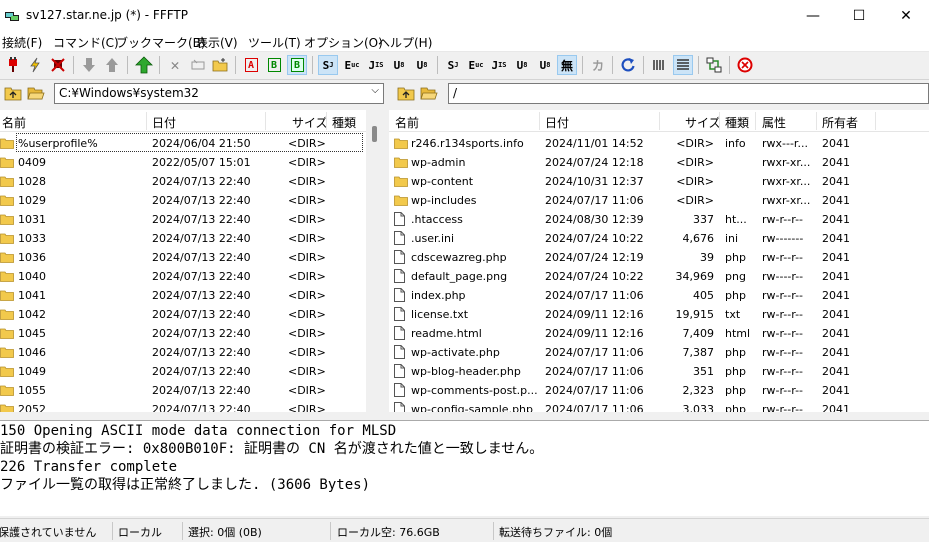 The width and height of the screenshot is (929, 542). What do you see at coordinates (557, 122) in the screenshot?
I see `remote-header-date: 日付` at bounding box center [557, 122].